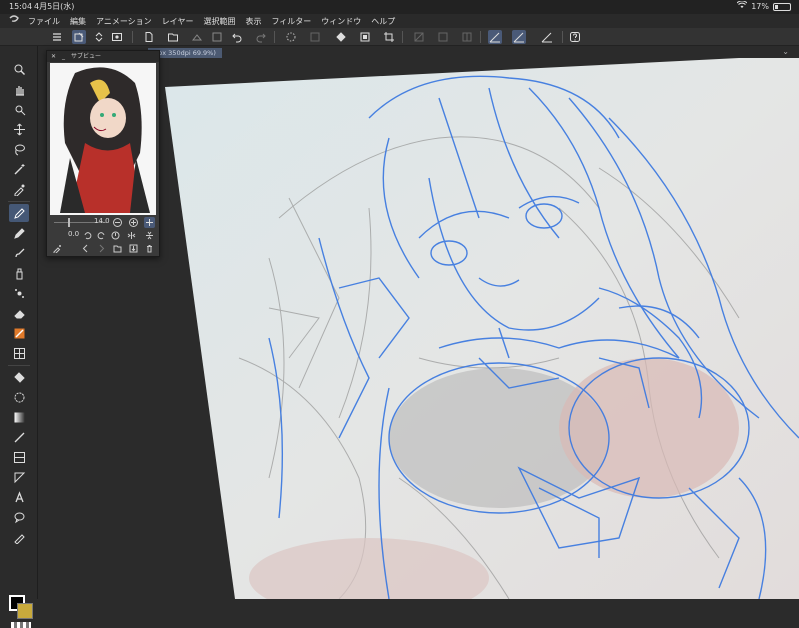  What do you see at coordinates (117, 222) in the screenshot?
I see `zoom-out-icon` at bounding box center [117, 222].